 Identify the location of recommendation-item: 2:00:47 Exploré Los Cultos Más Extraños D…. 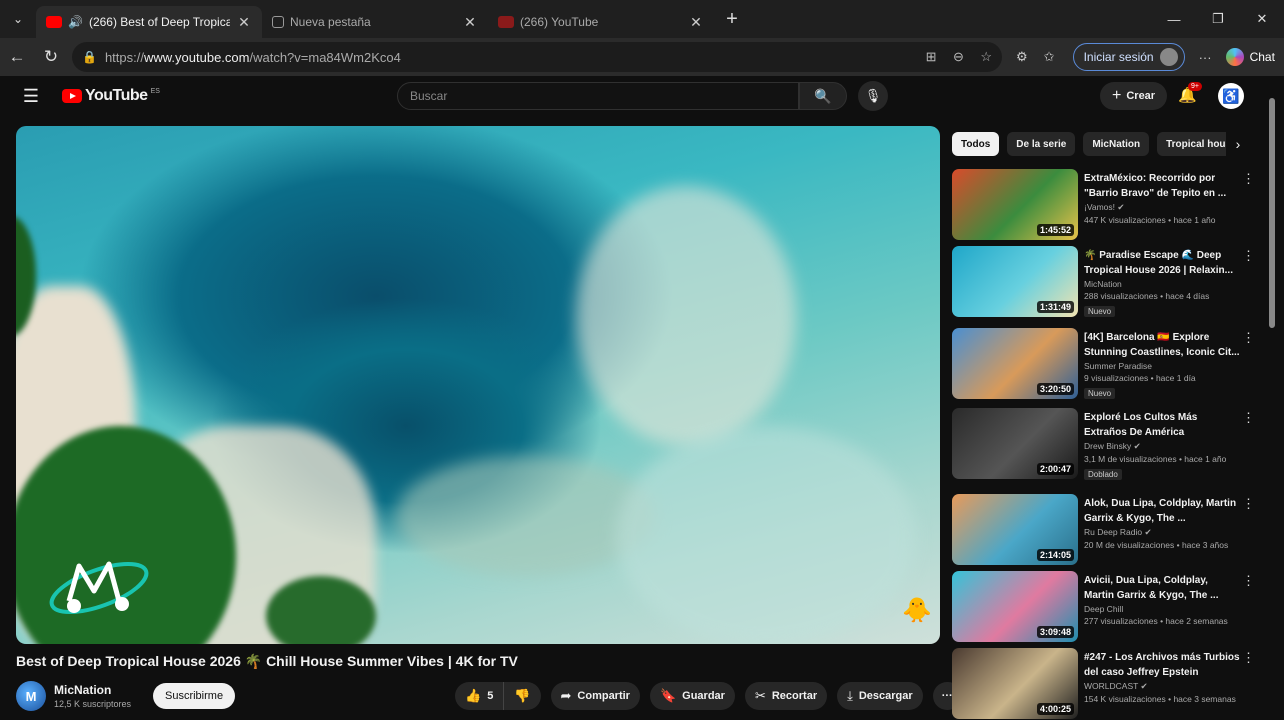
(1103, 444).